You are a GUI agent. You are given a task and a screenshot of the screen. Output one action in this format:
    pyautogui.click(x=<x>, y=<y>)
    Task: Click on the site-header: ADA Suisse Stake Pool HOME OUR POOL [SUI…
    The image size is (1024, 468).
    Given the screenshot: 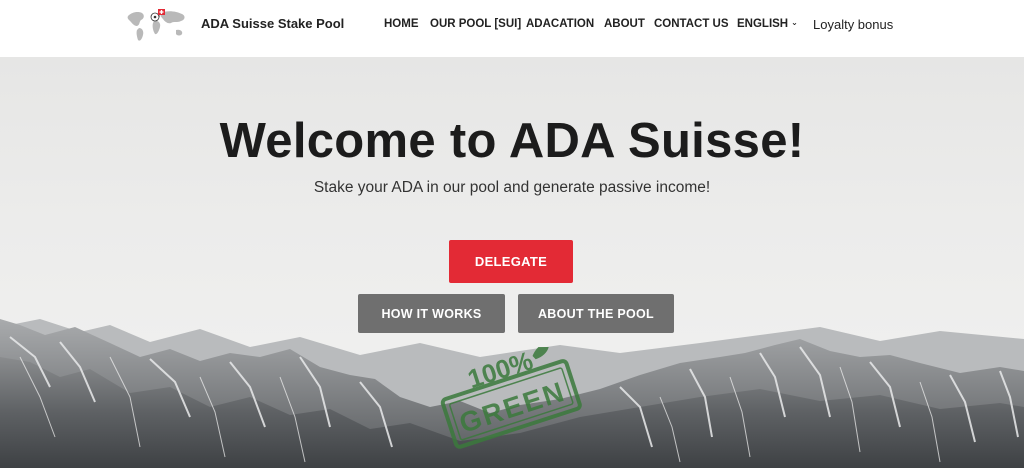 What is the action you would take?
    pyautogui.click(x=512, y=28)
    